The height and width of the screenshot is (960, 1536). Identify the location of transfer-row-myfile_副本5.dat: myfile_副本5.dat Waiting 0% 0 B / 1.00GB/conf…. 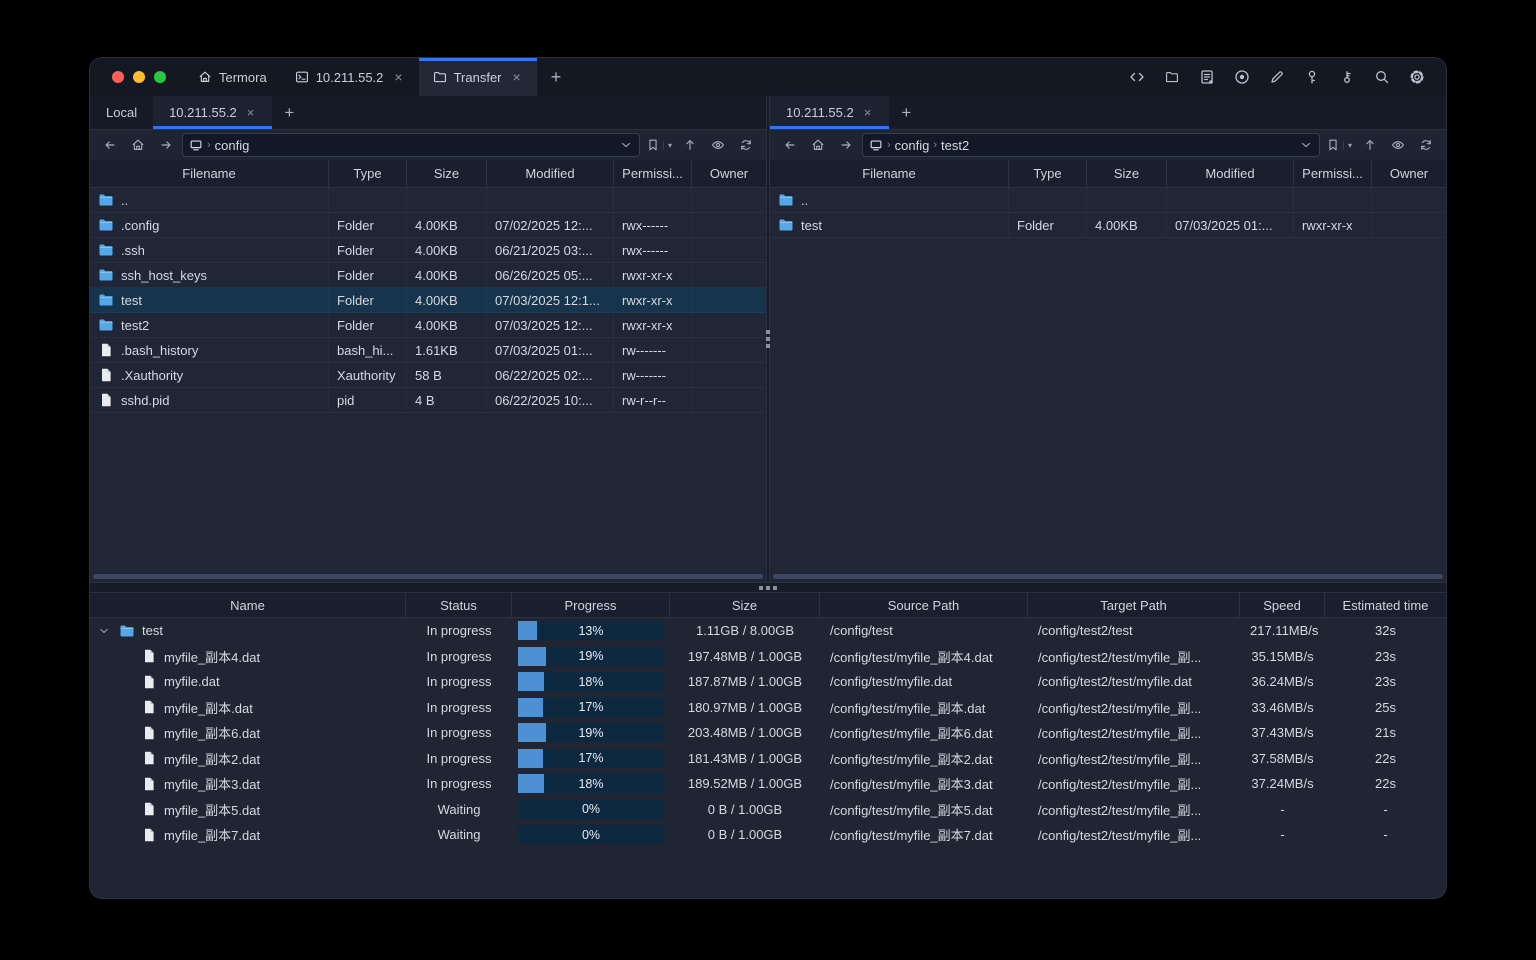
(768, 810).